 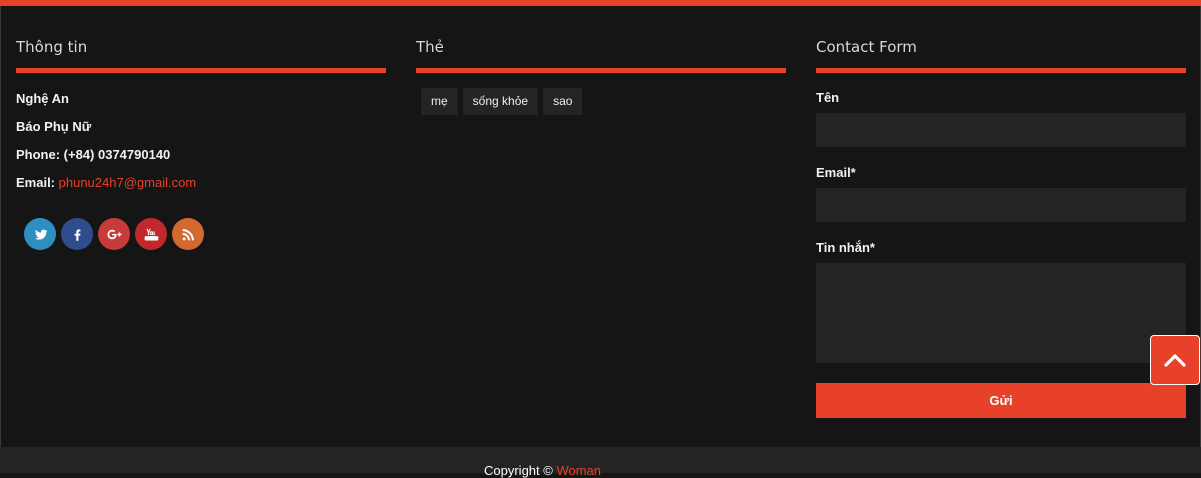 What do you see at coordinates (188, 234) in the screenshot?
I see `rss-icon` at bounding box center [188, 234].